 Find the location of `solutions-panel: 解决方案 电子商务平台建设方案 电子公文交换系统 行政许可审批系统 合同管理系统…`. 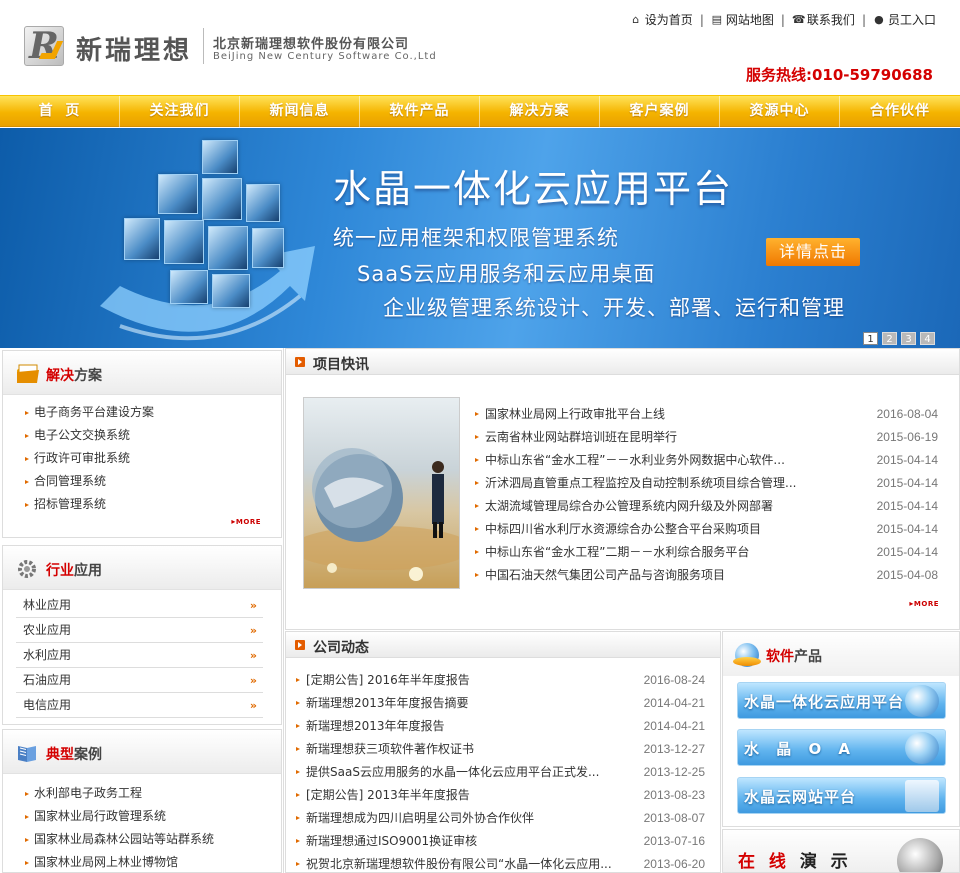

solutions-panel: 解决方案 电子商务平台建设方案 电子公文交换系统 行政许可审批系统 合同管理系统… is located at coordinates (142, 444).